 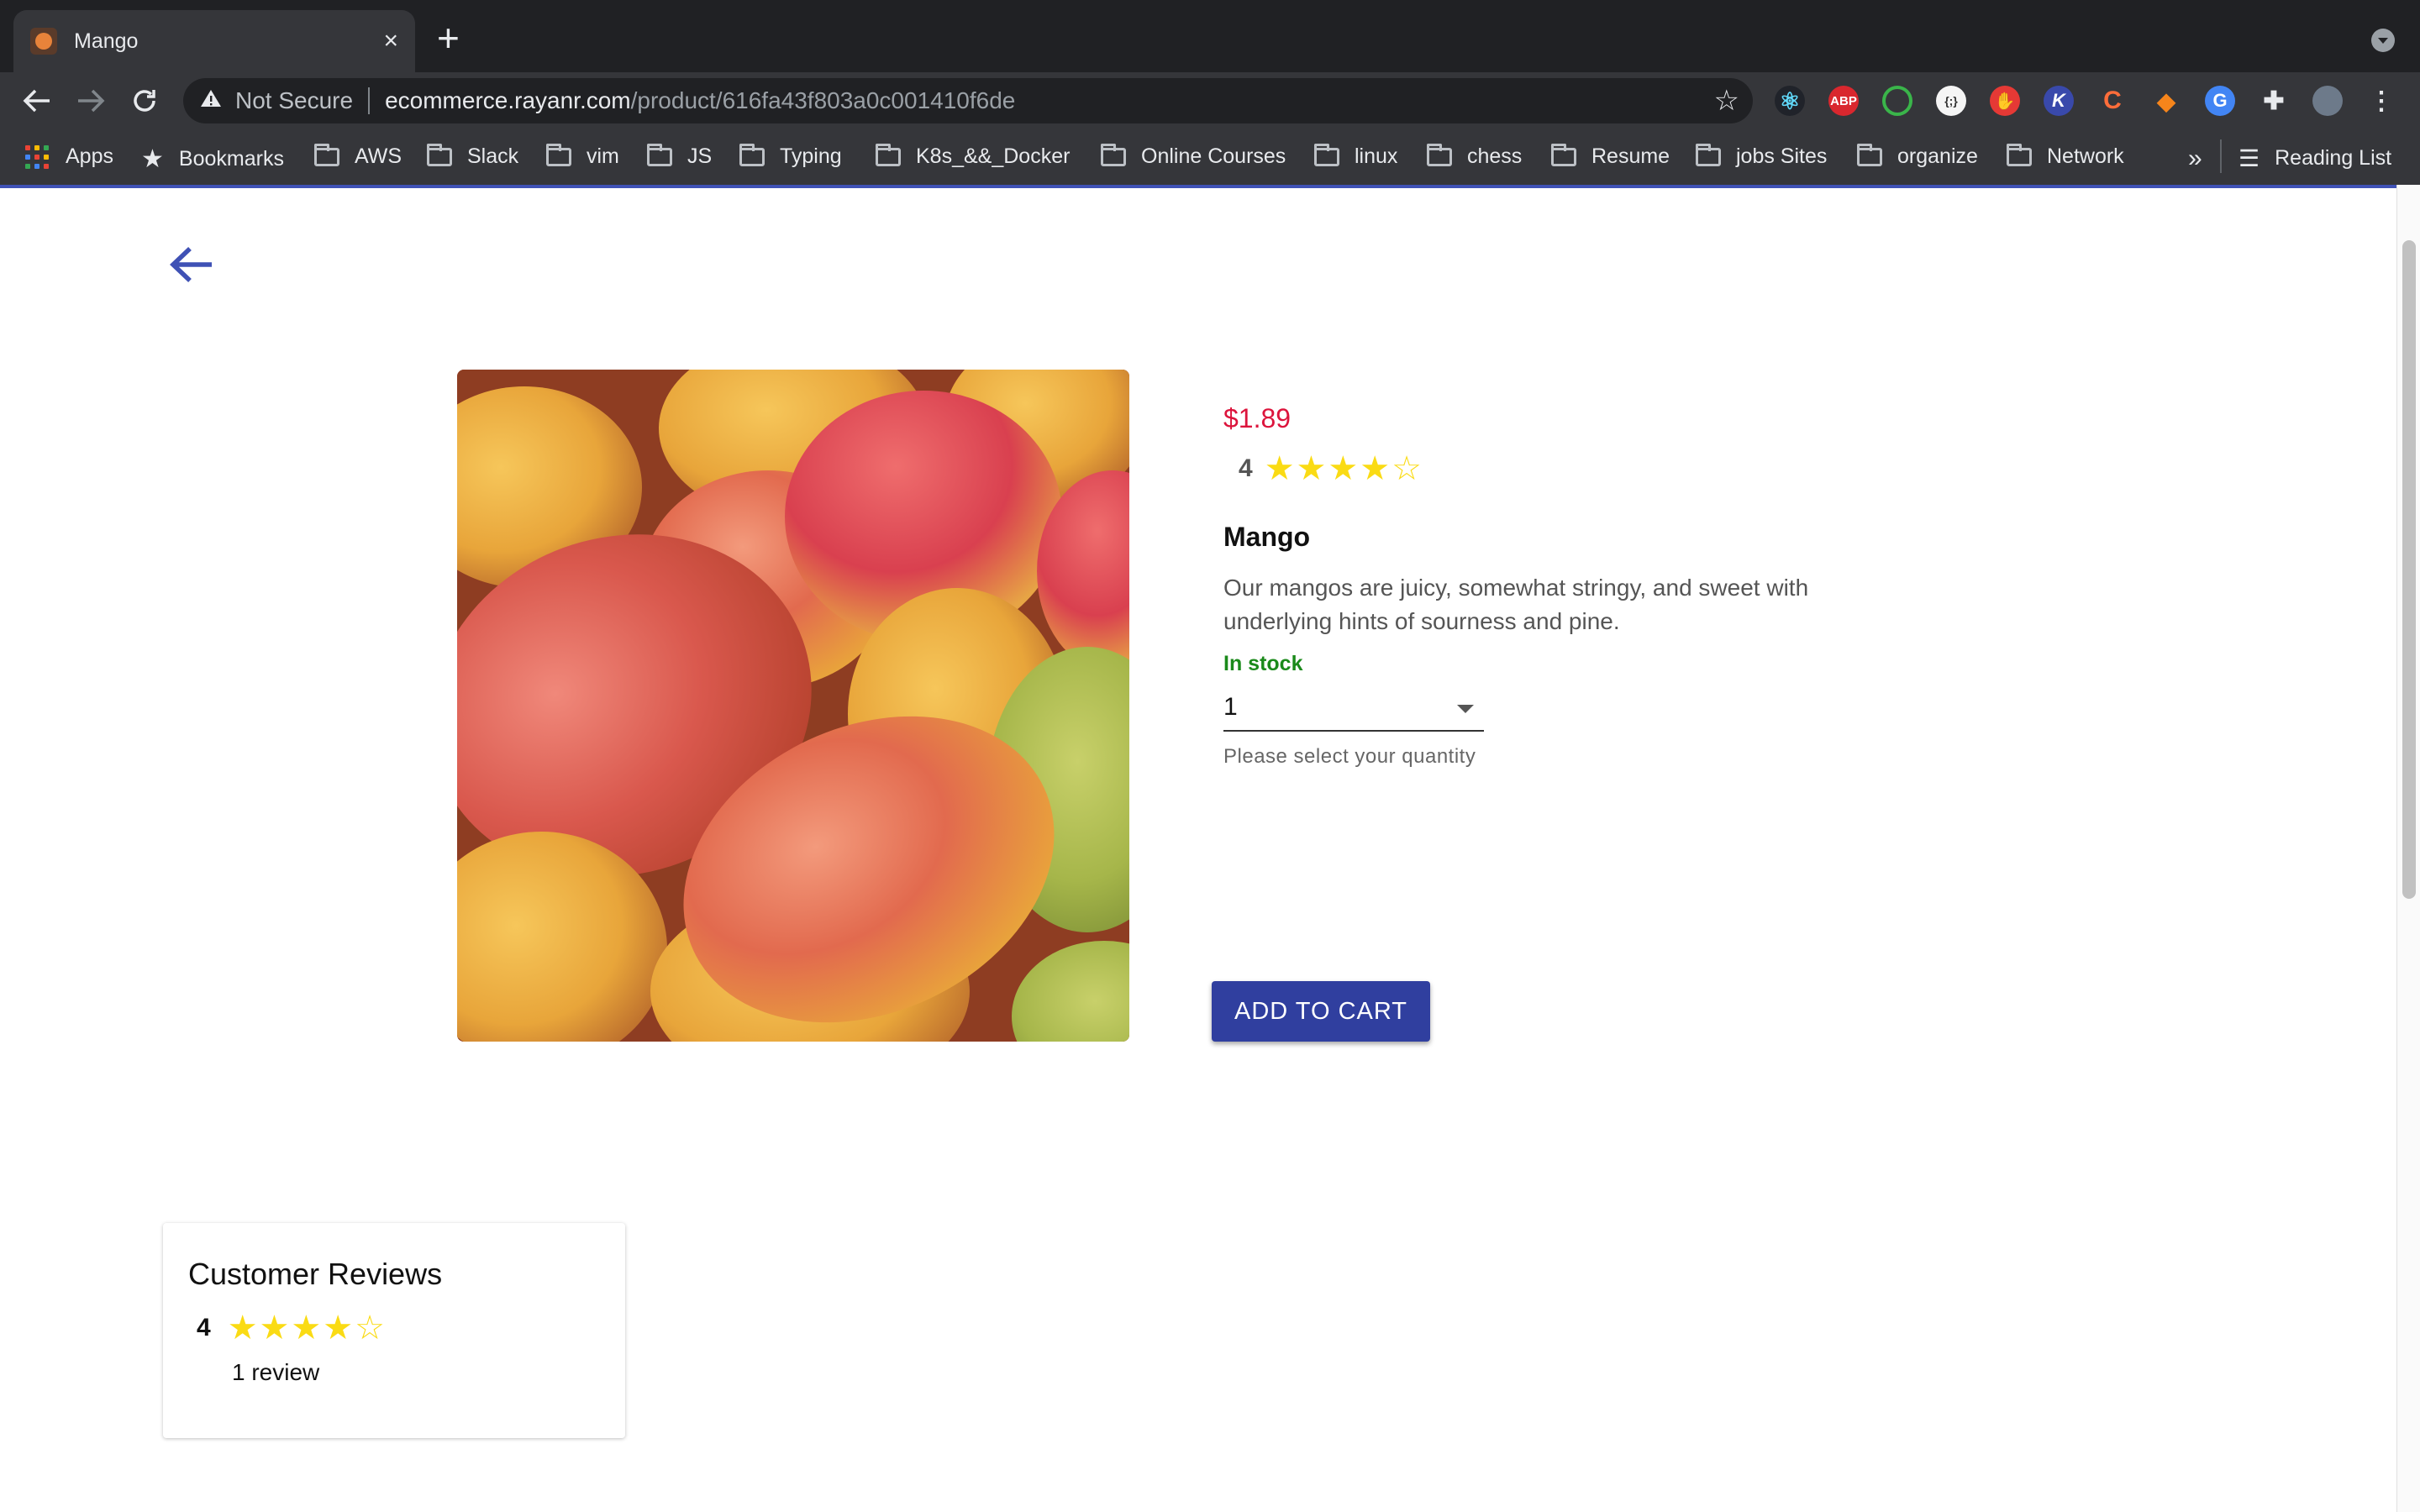 I want to click on reviews-rating: 4 ★★★★☆, so click(x=394, y=1328).